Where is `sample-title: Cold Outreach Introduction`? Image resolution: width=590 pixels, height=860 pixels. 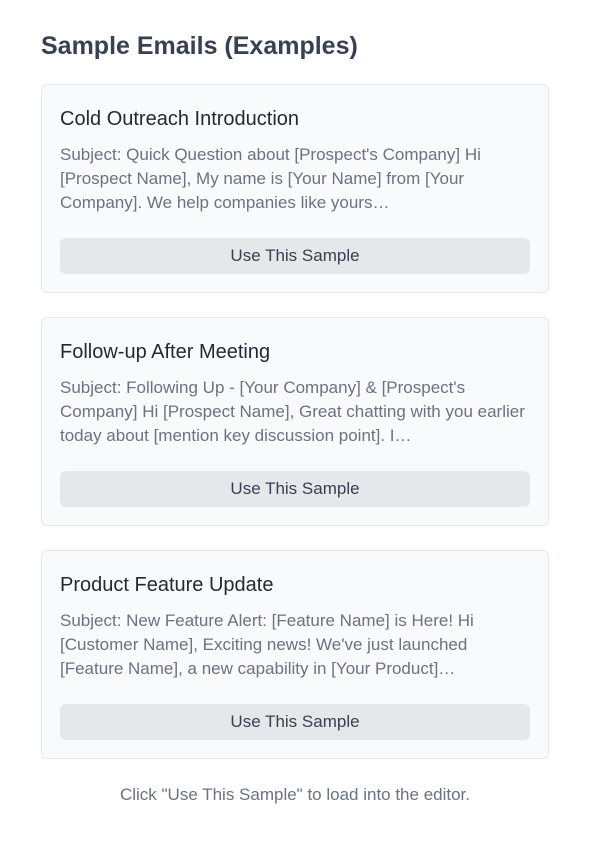 sample-title: Cold Outreach Introduction is located at coordinates (180, 119).